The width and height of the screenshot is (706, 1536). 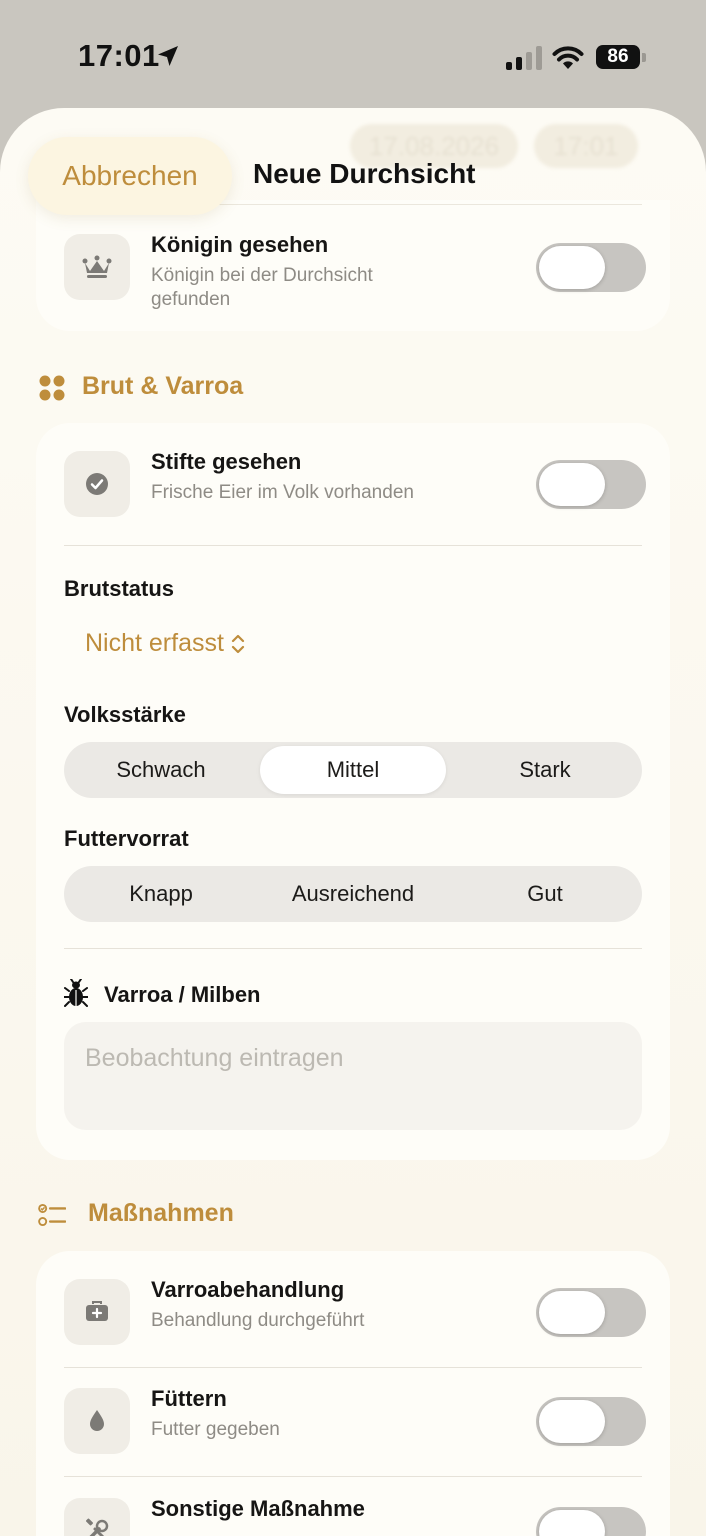 I want to click on other-action-toggle, so click(x=591, y=1521).